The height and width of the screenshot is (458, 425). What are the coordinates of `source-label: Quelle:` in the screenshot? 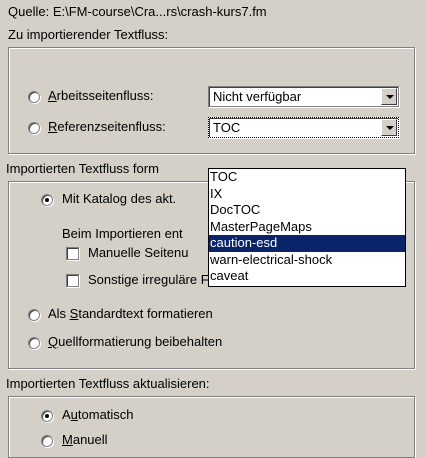 It's located at (29, 11).